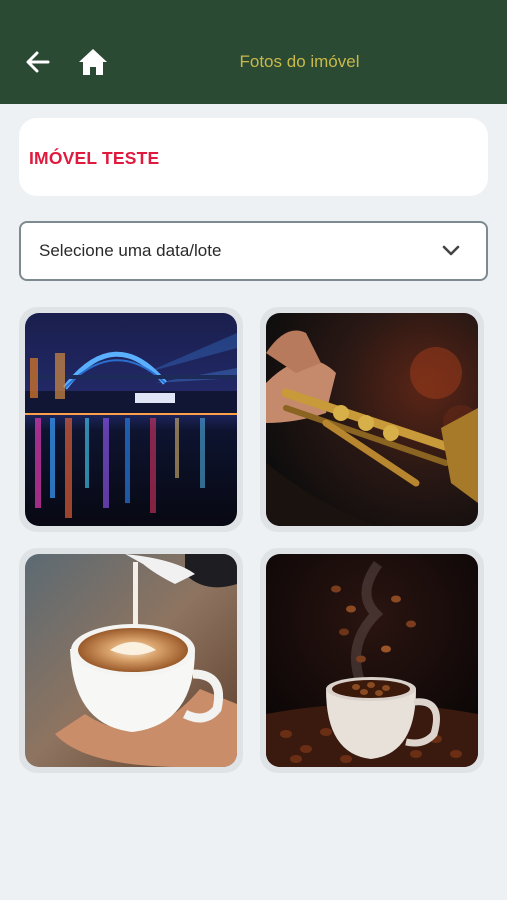  I want to click on photo-latte-art, so click(131, 660).